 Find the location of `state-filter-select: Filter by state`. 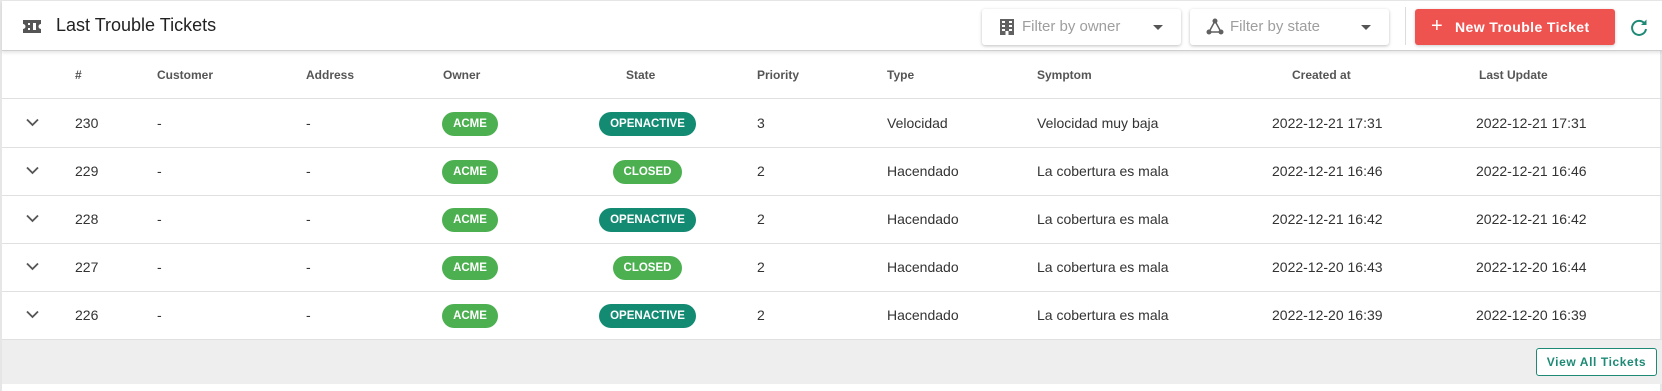

state-filter-select: Filter by state is located at coordinates (1289, 27).